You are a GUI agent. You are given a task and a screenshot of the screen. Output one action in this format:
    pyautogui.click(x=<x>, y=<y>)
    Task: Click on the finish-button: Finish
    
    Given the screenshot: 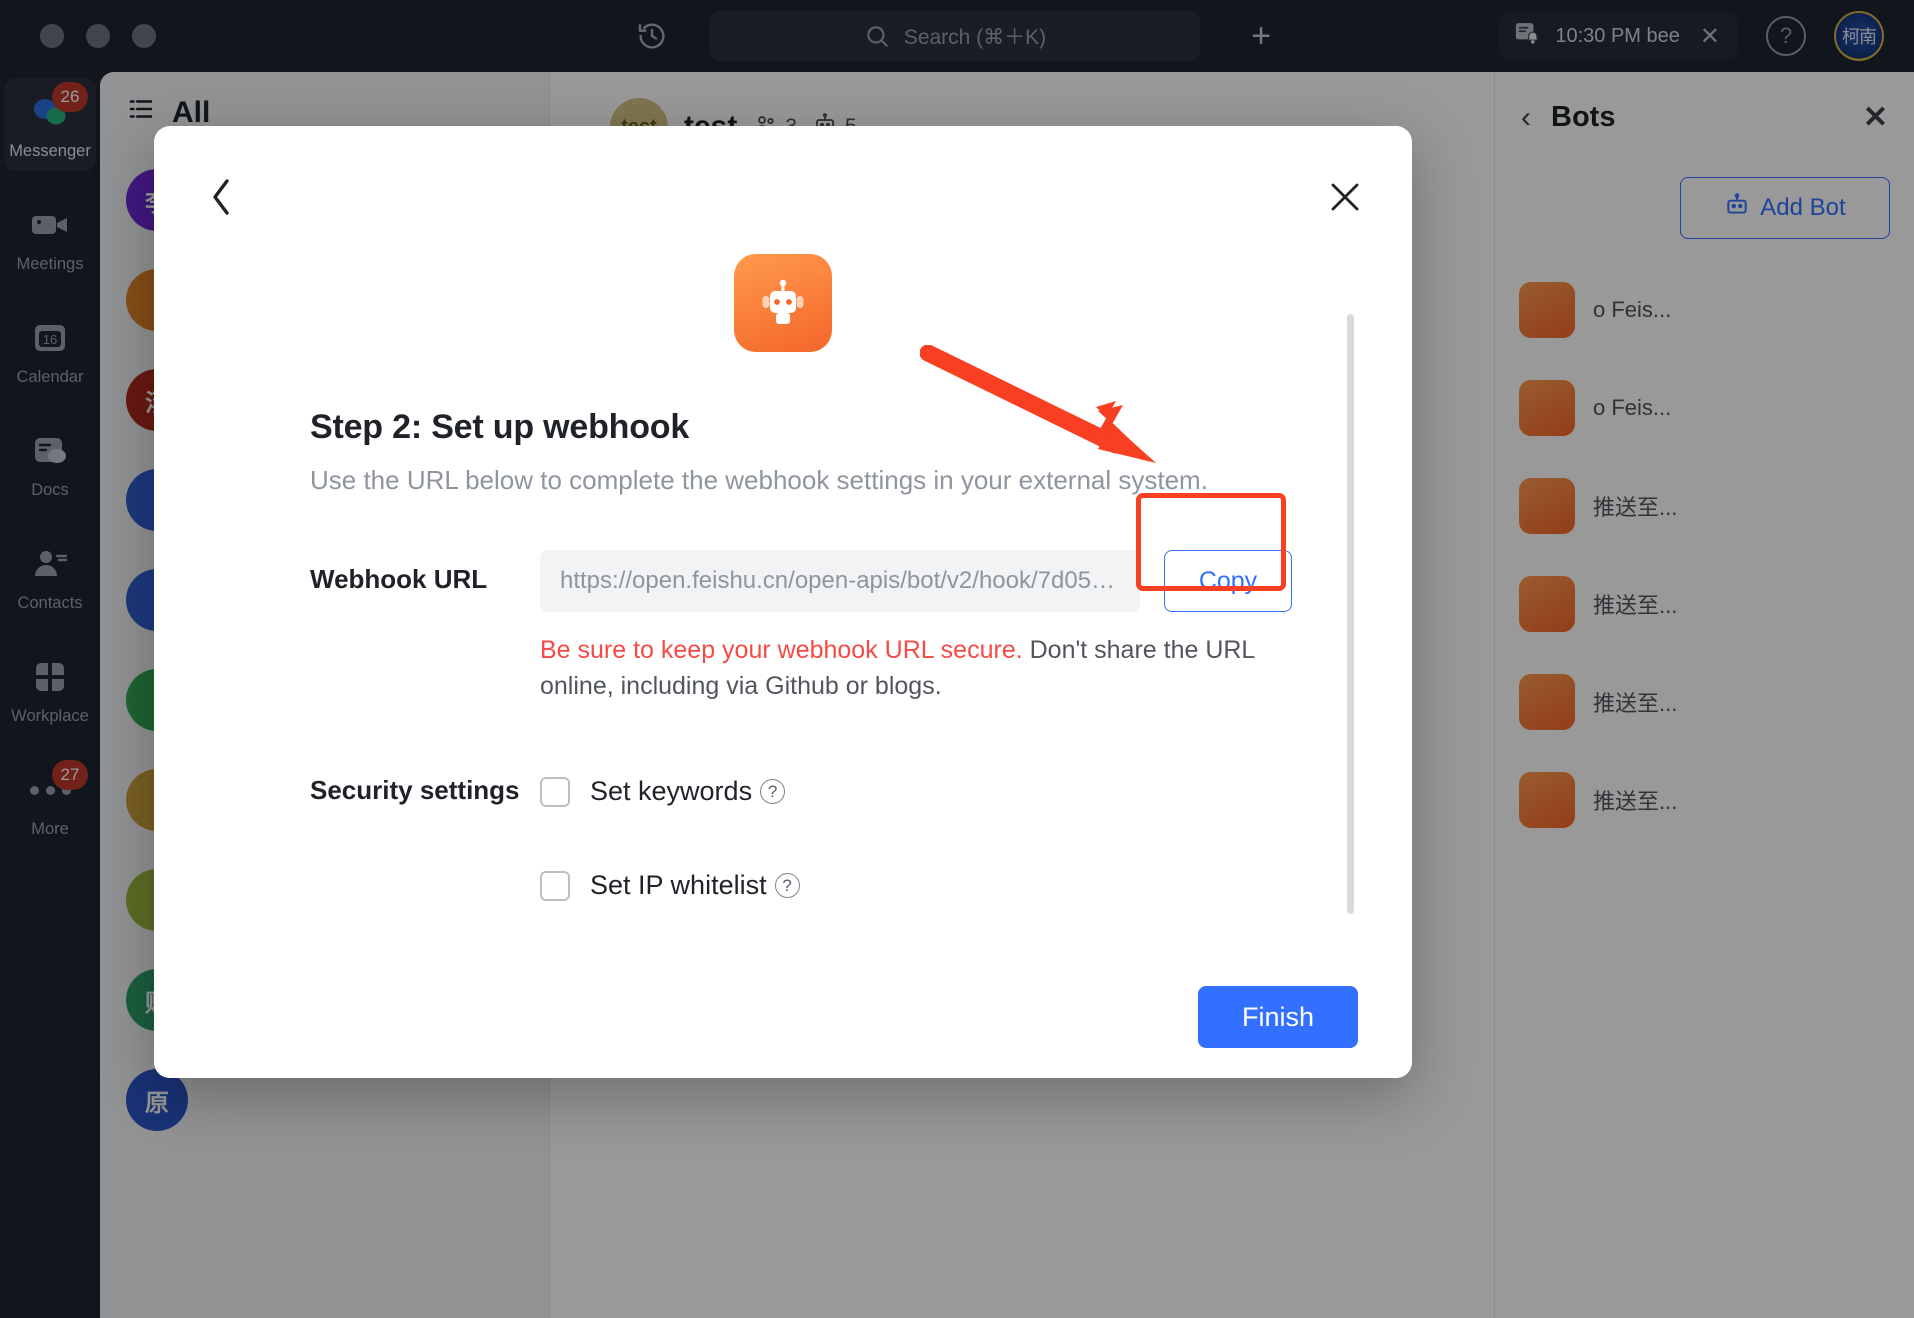 What is the action you would take?
    pyautogui.click(x=1278, y=1017)
    